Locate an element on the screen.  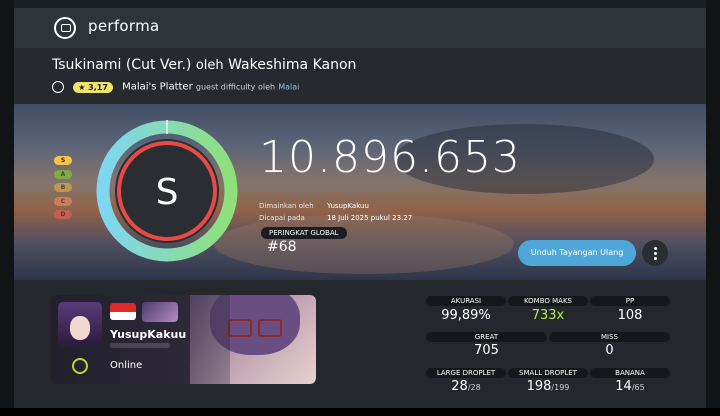
banana-value: 14/65 is located at coordinates (630, 386).